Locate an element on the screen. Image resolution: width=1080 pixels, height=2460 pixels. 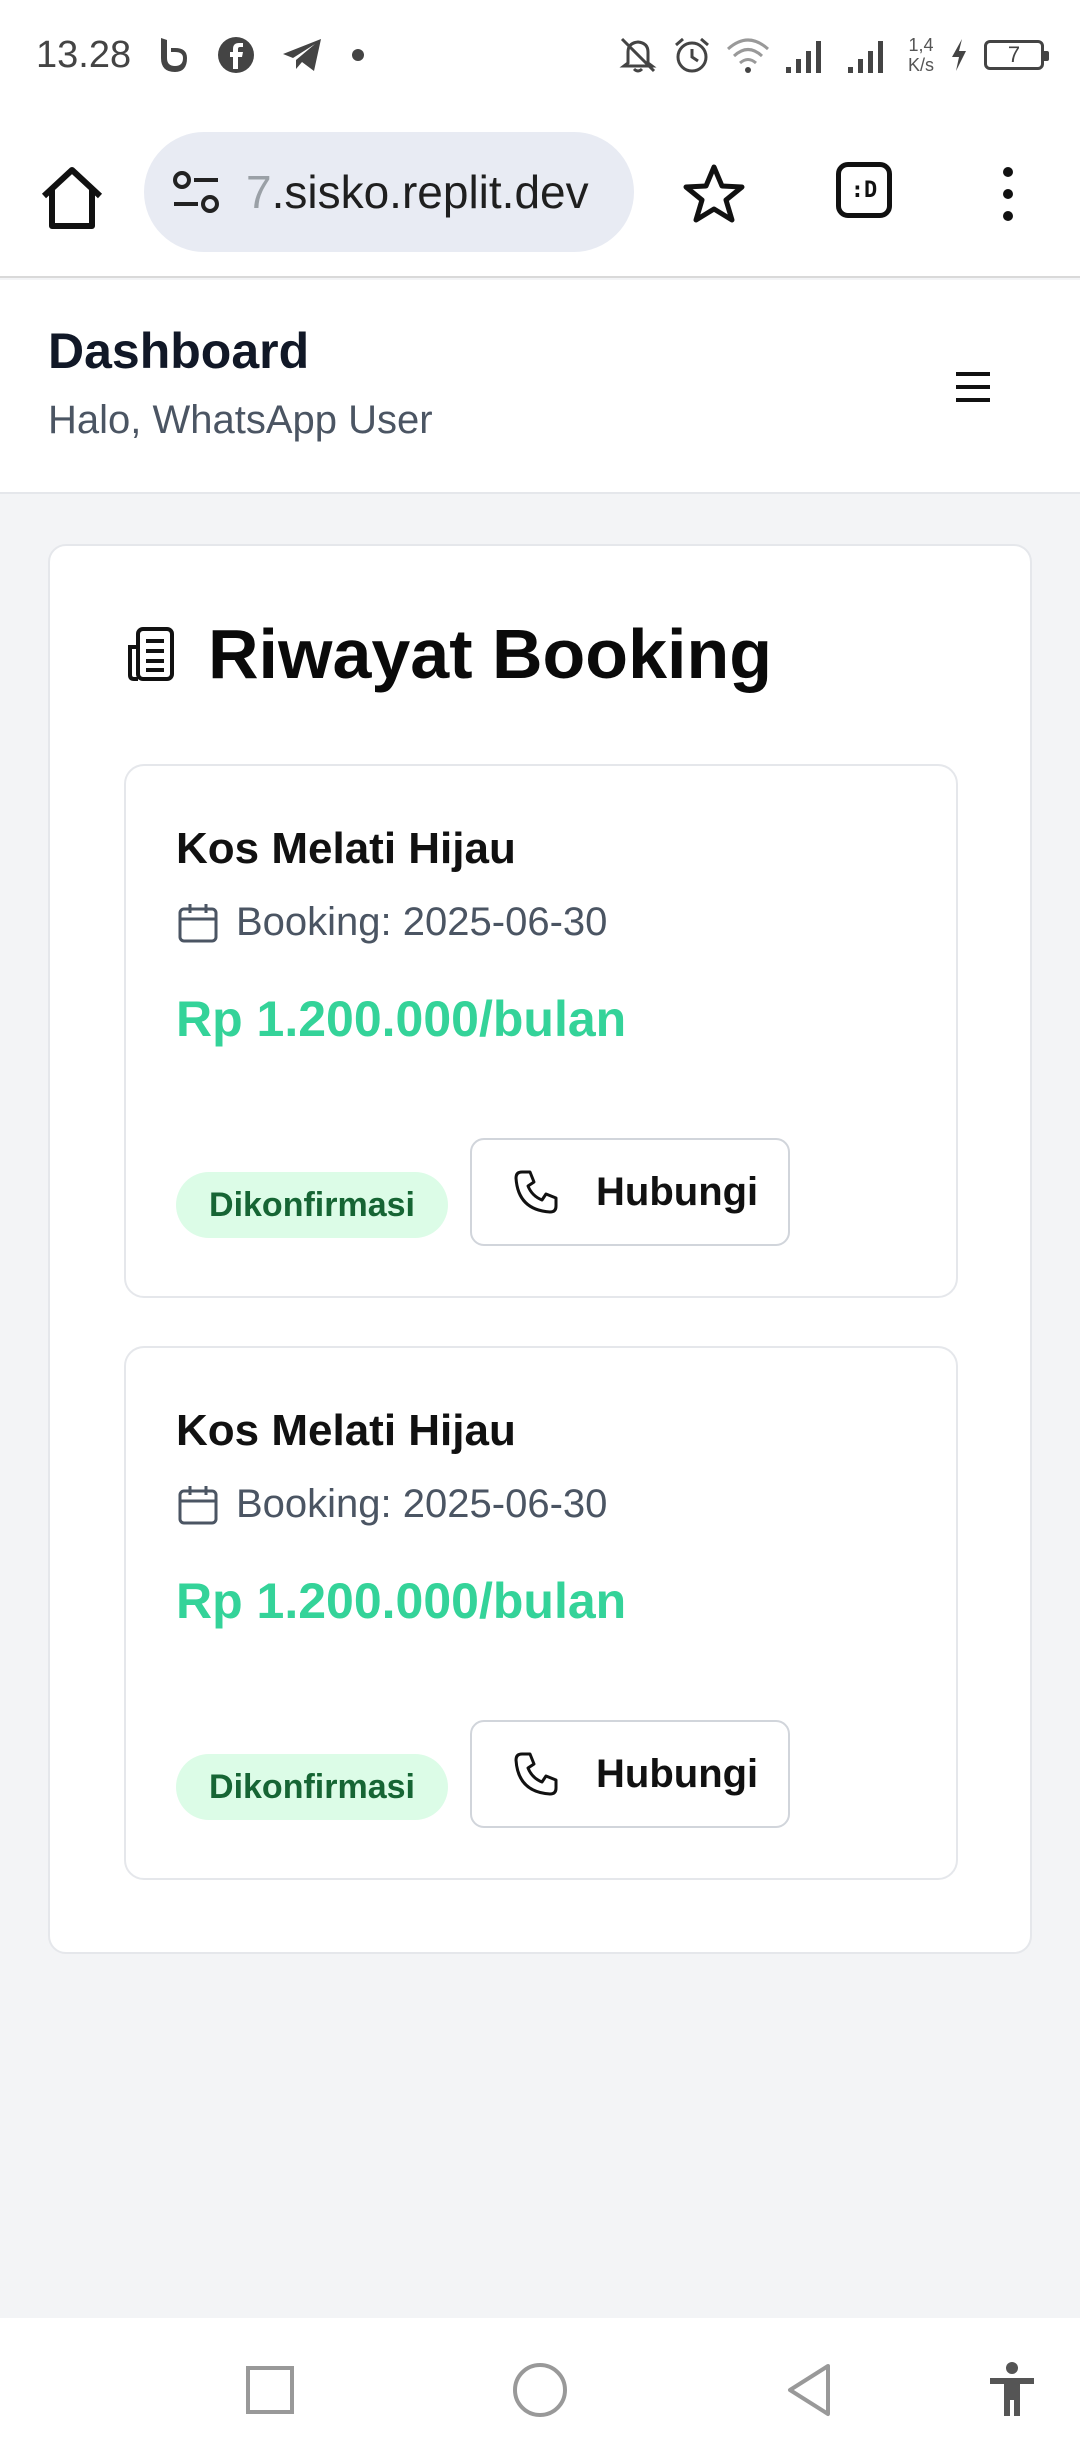
status-bar: 13.28 1,4 K/s 7 is located at coordinates (540, 55).